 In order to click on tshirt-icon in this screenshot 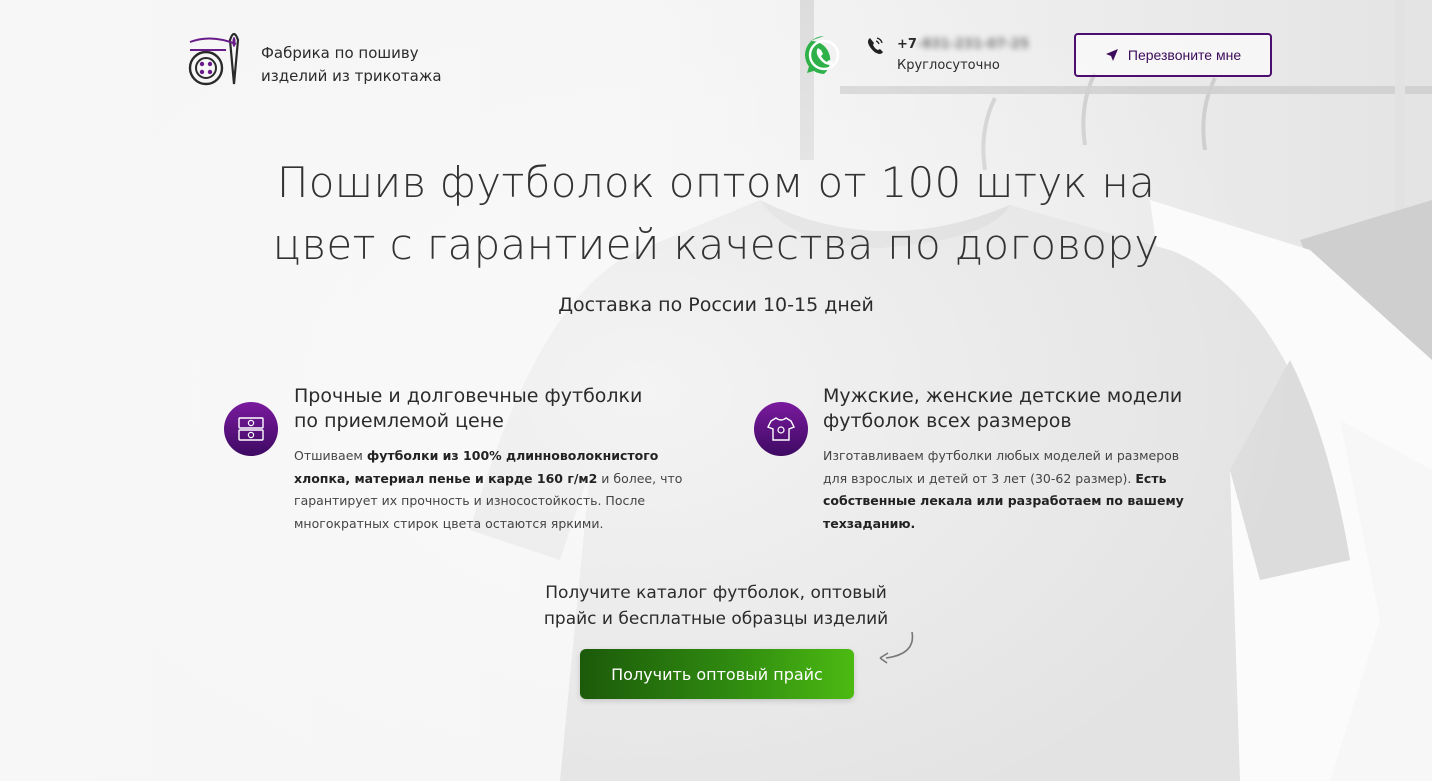, I will do `click(781, 429)`.